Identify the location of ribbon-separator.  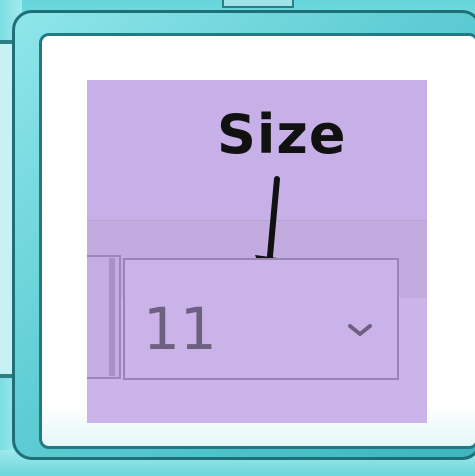
(112, 317).